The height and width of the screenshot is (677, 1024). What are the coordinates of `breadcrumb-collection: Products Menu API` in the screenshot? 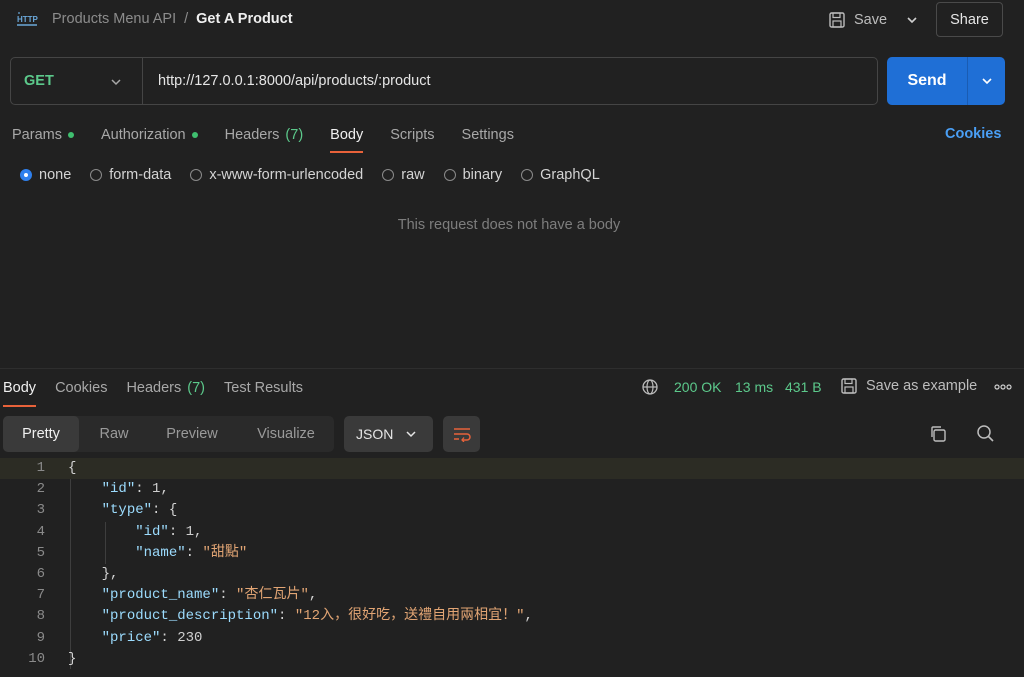 It's located at (114, 19).